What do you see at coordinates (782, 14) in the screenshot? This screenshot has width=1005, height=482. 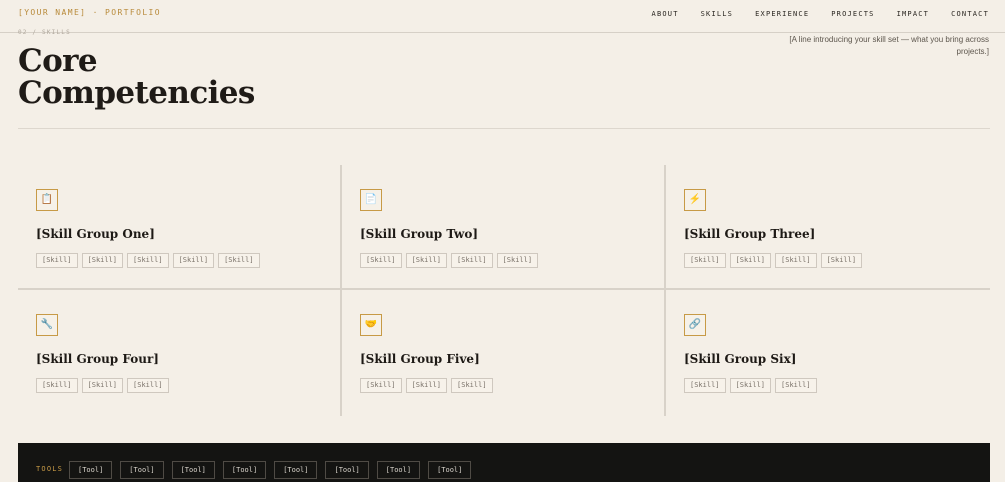 I see `nav-experience-link: EXPERIENCE` at bounding box center [782, 14].